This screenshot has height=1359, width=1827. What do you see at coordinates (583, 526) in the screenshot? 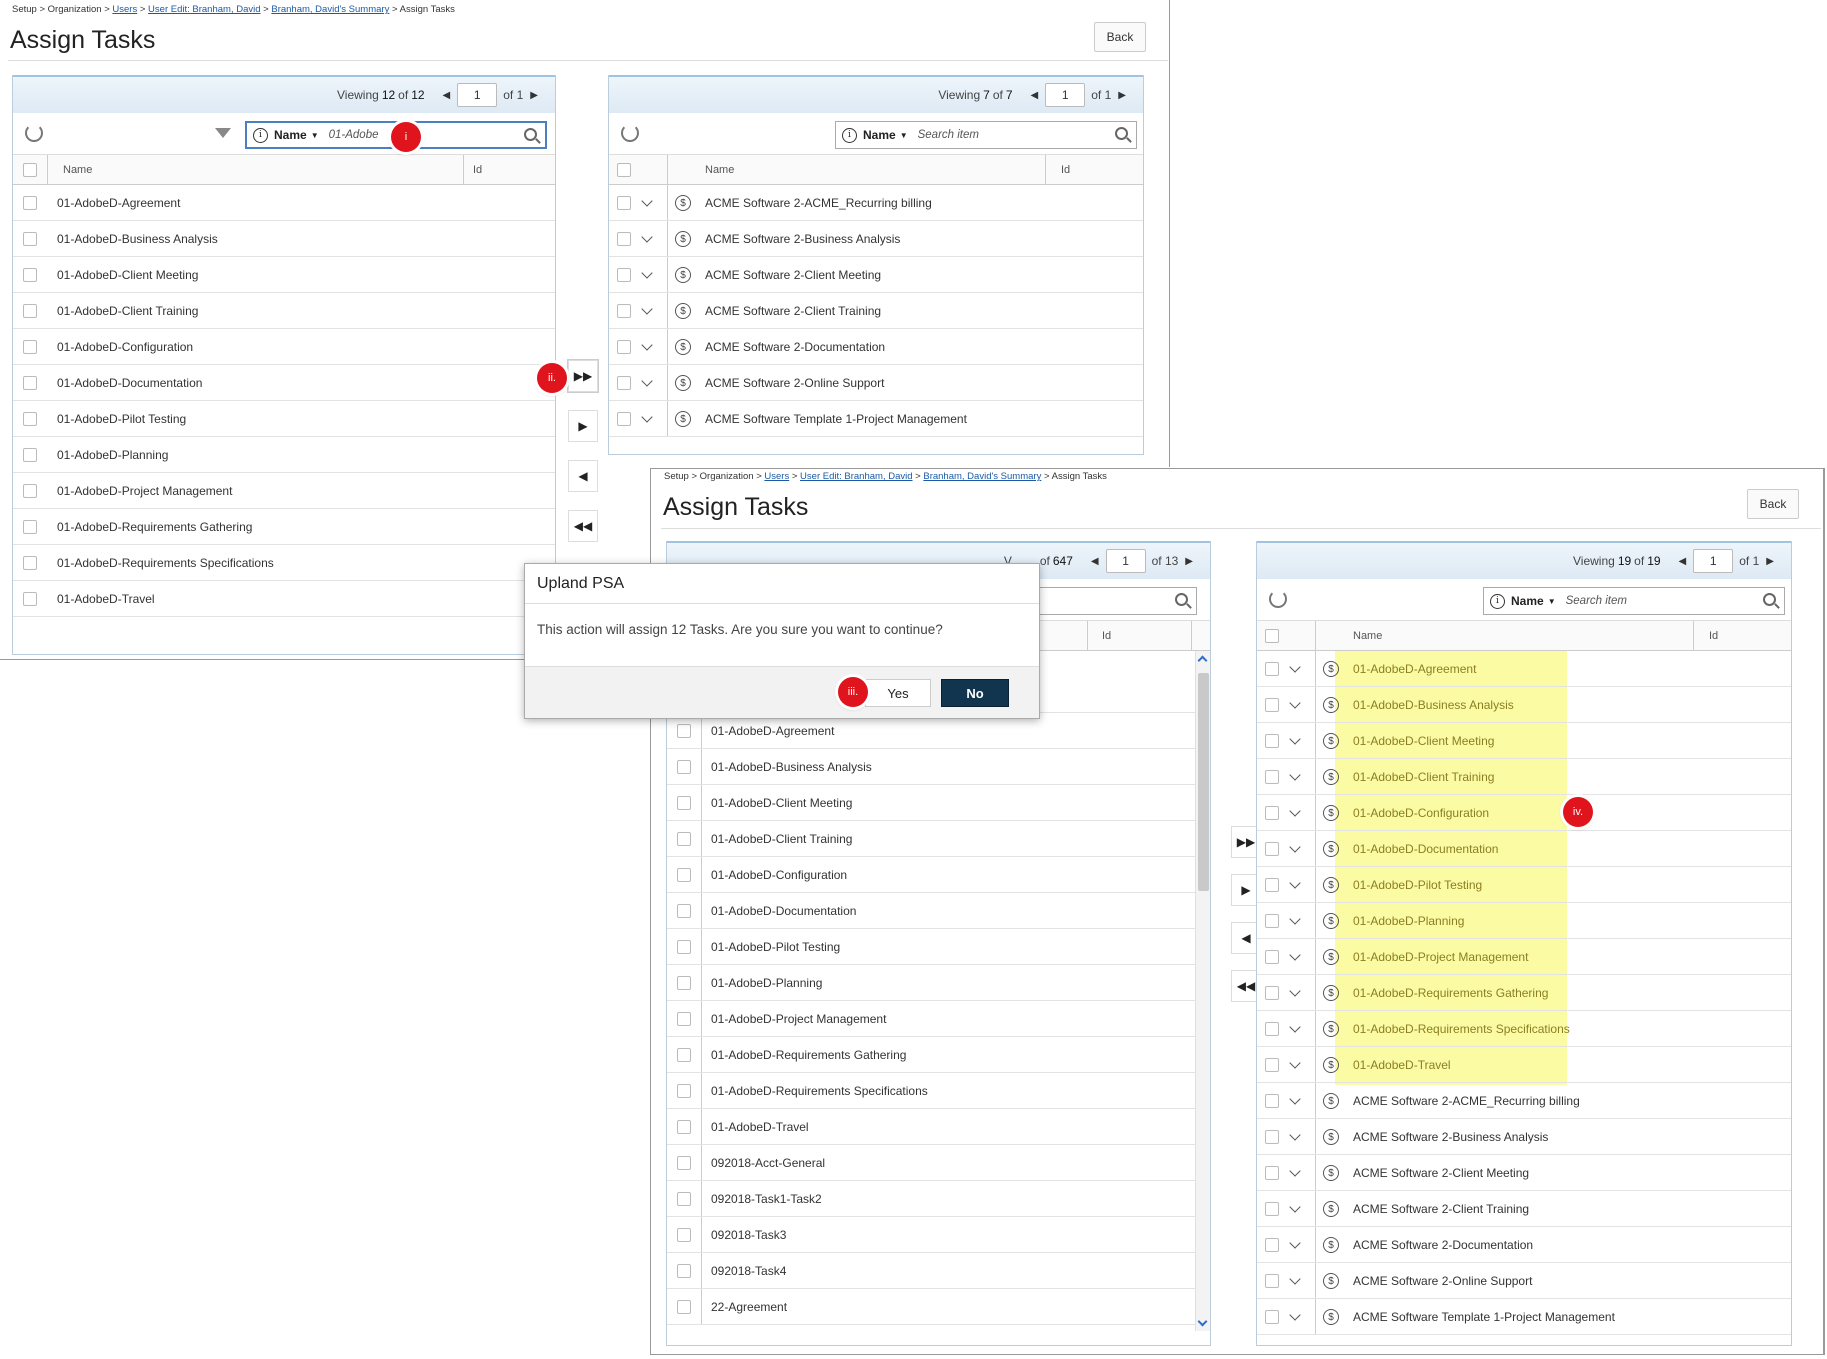
I see `move-all-left-button: ◀◀` at bounding box center [583, 526].